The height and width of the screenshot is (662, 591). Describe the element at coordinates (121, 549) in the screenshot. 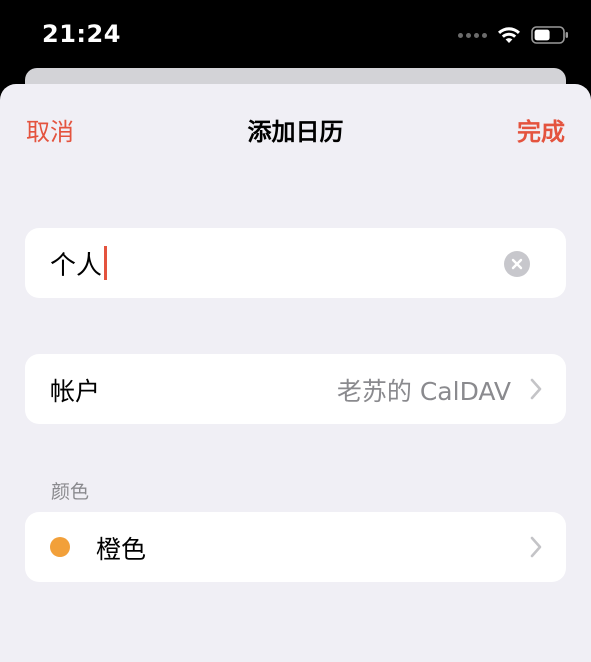

I see `color-name: 橙色` at that location.